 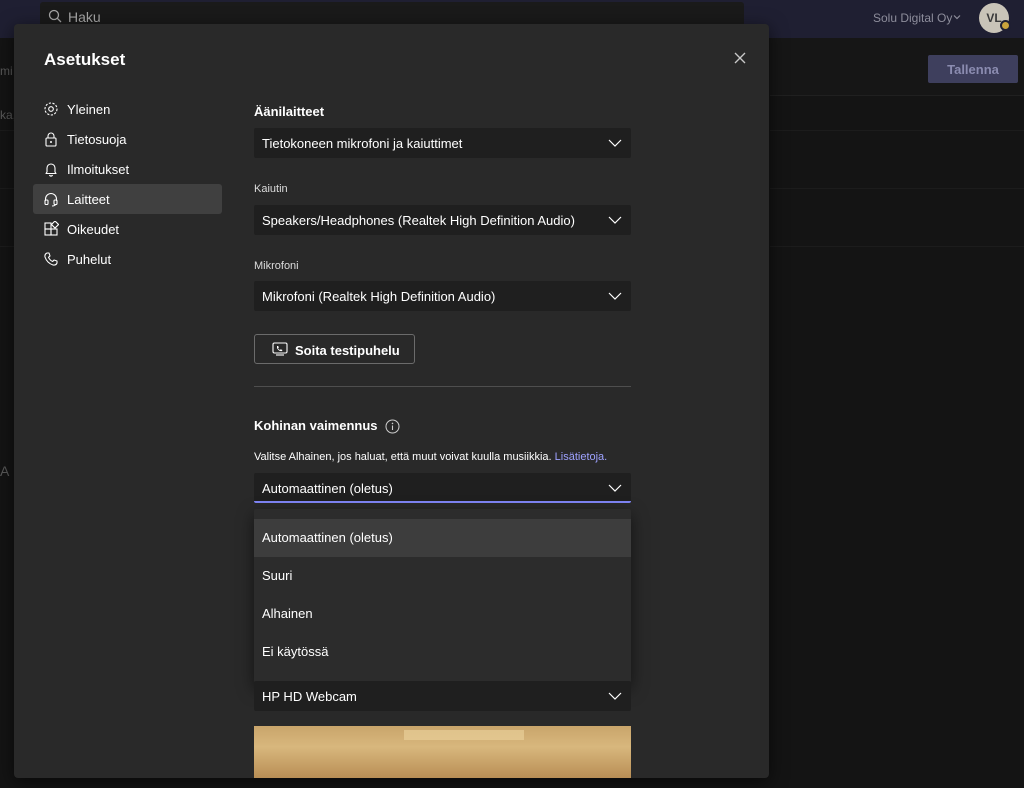 What do you see at coordinates (97, 139) in the screenshot?
I see `nav-label: Tietosuoja` at bounding box center [97, 139].